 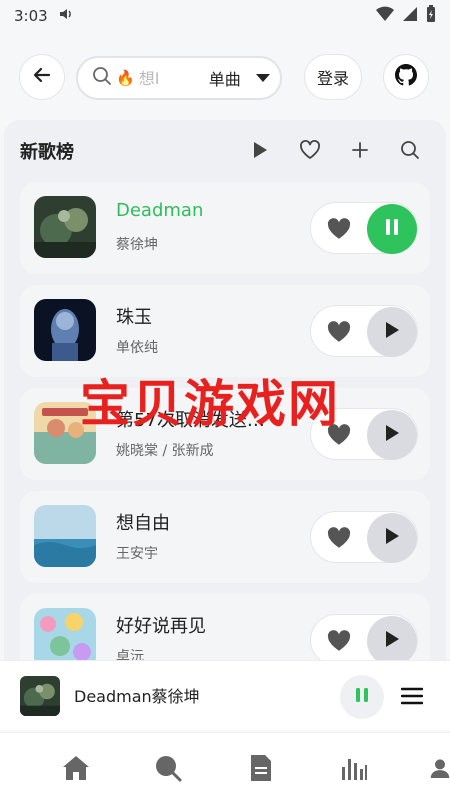 I want to click on mini-player-cover, so click(x=40, y=696).